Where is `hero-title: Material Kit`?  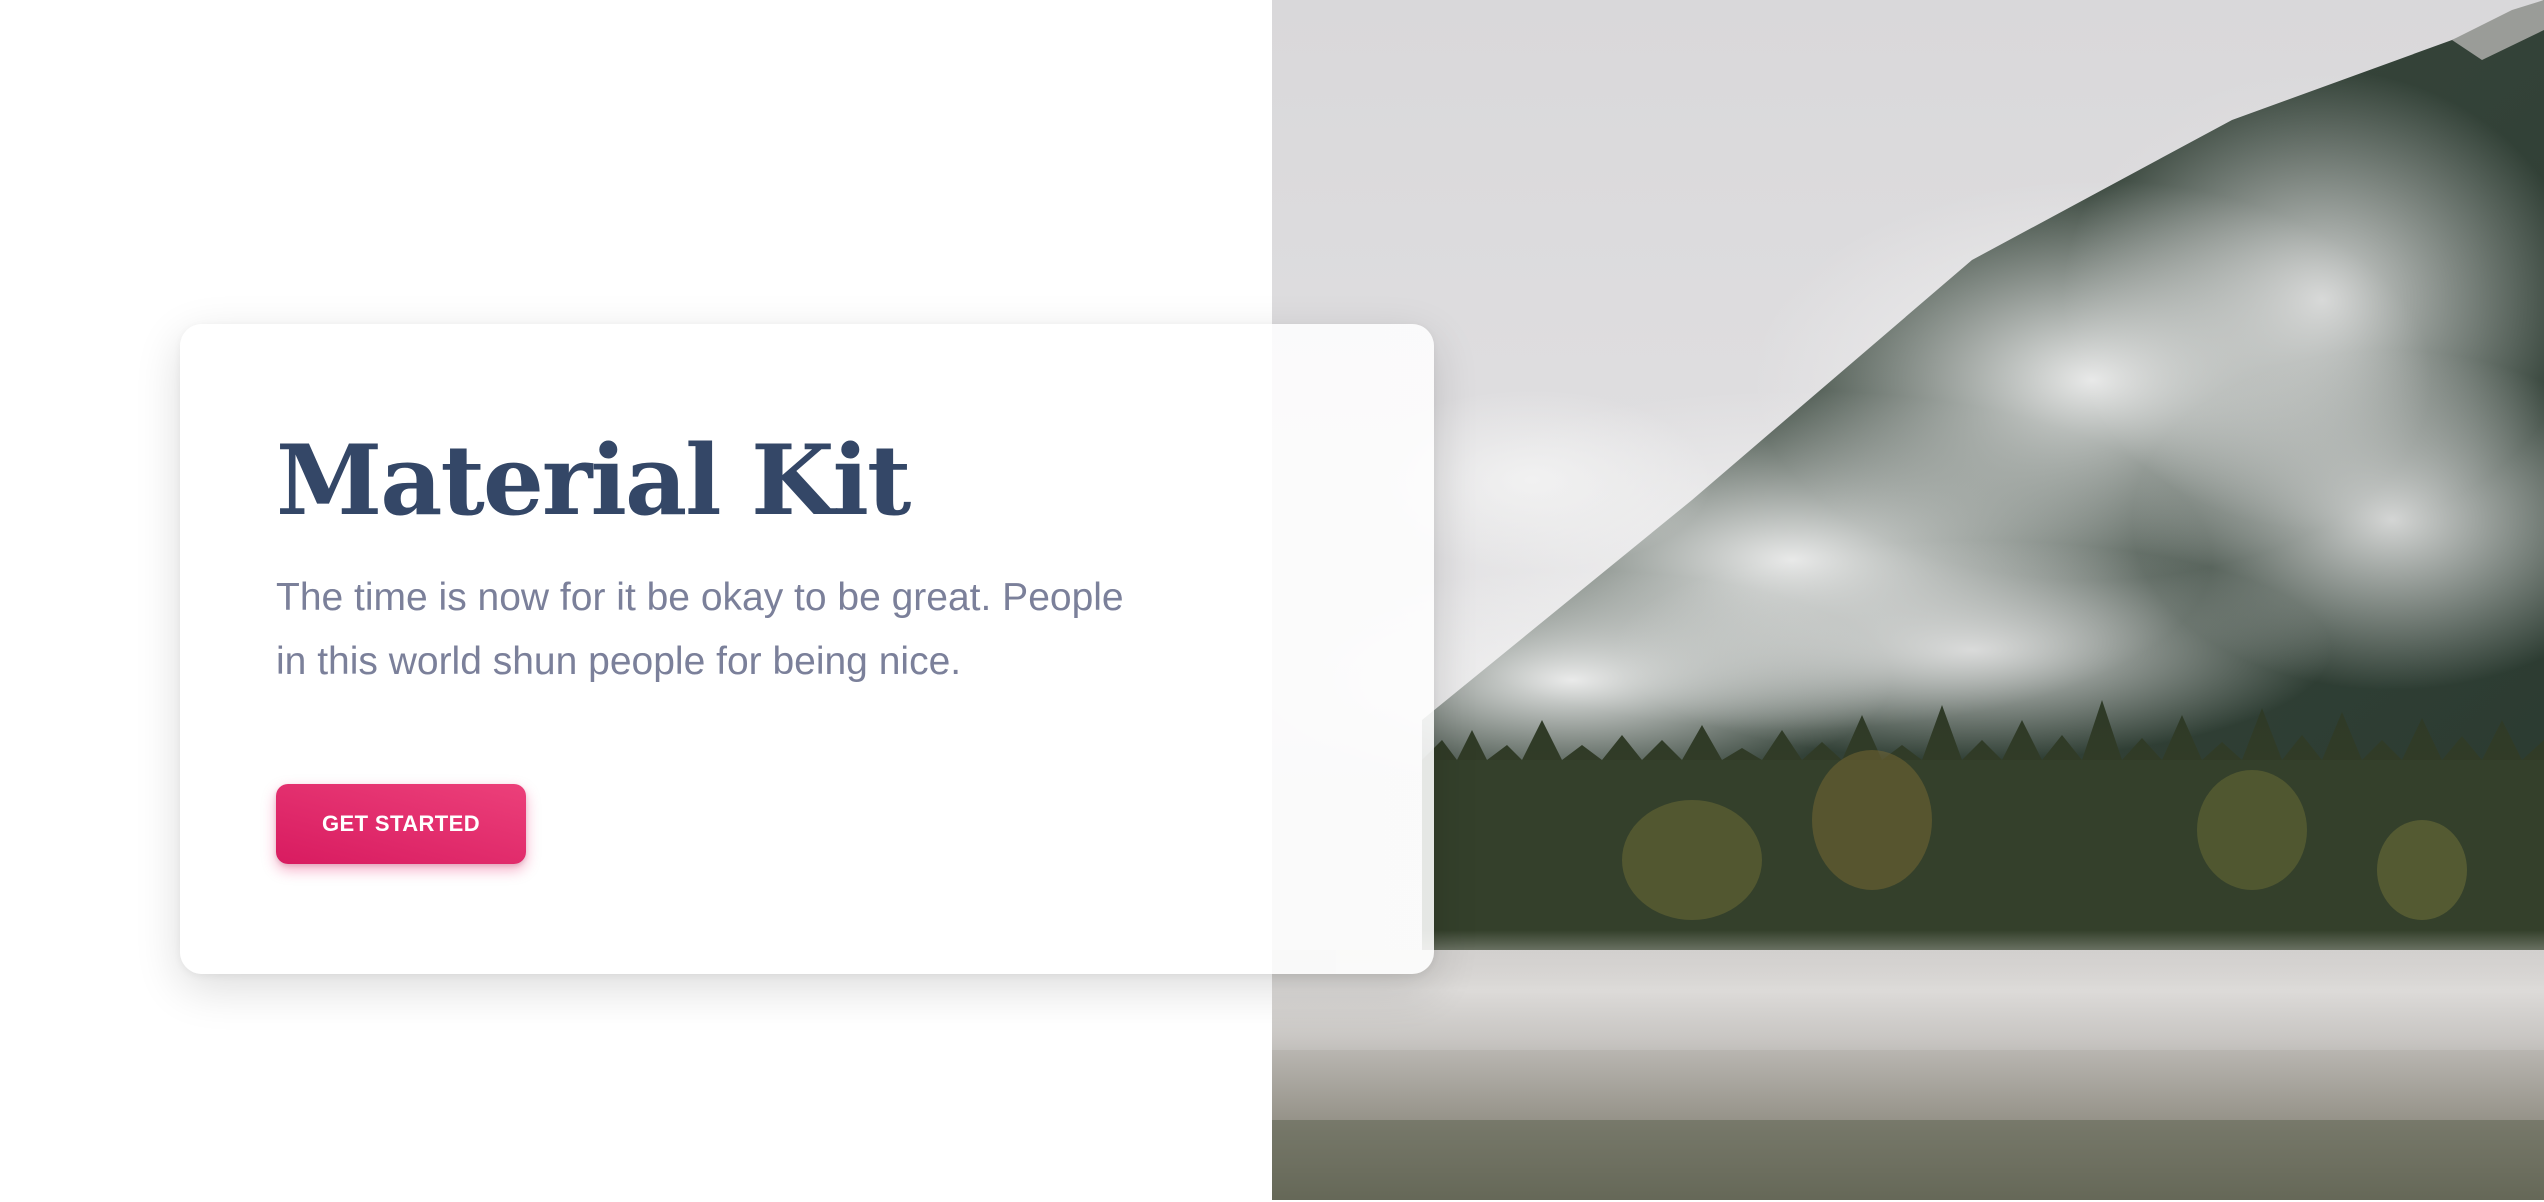
hero-title: Material Kit is located at coordinates (593, 480).